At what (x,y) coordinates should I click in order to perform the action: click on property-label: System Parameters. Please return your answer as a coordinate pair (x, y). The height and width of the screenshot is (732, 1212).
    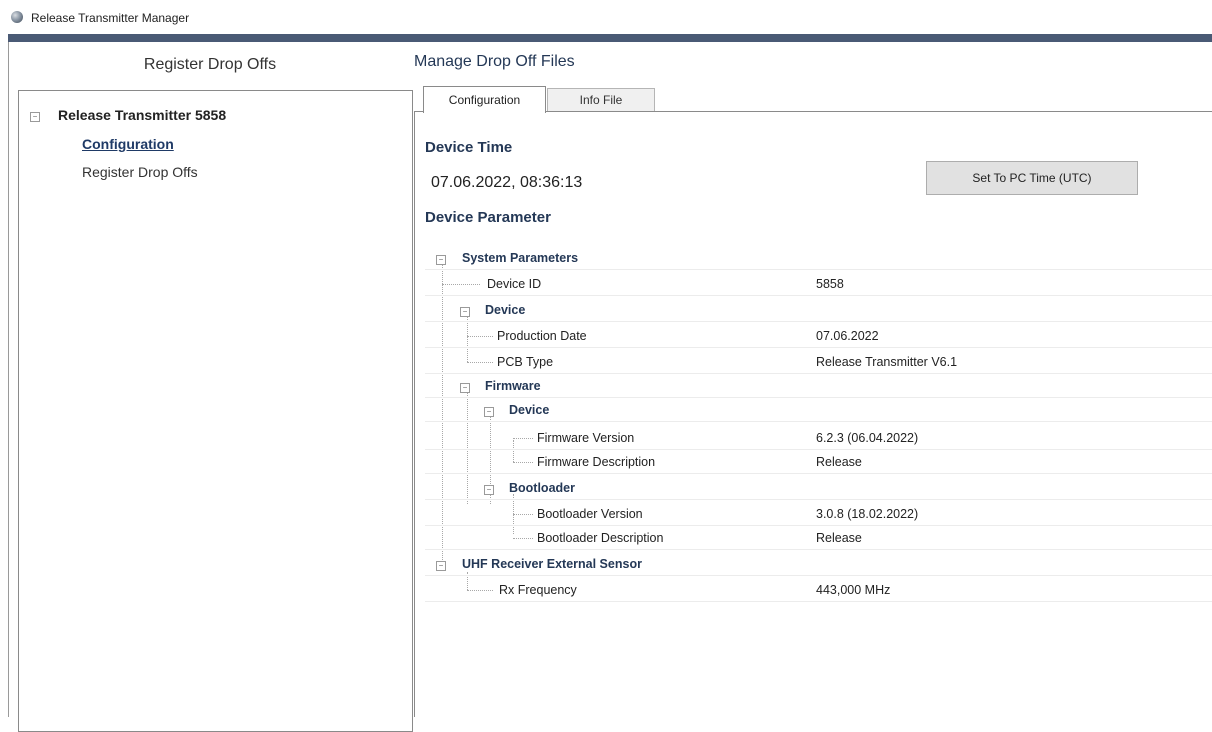
    Looking at the image, I should click on (520, 258).